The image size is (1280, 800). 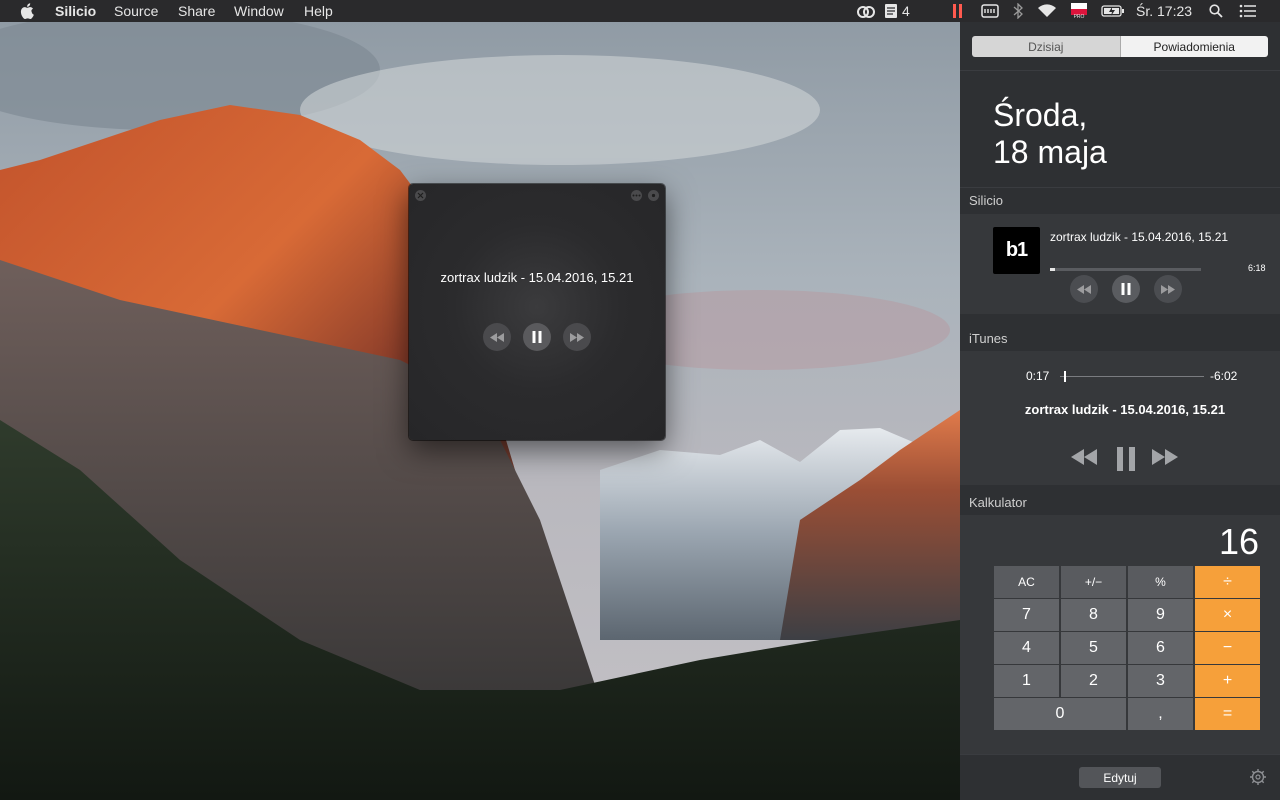 I want to click on itunes-forward-button, so click(x=1165, y=459).